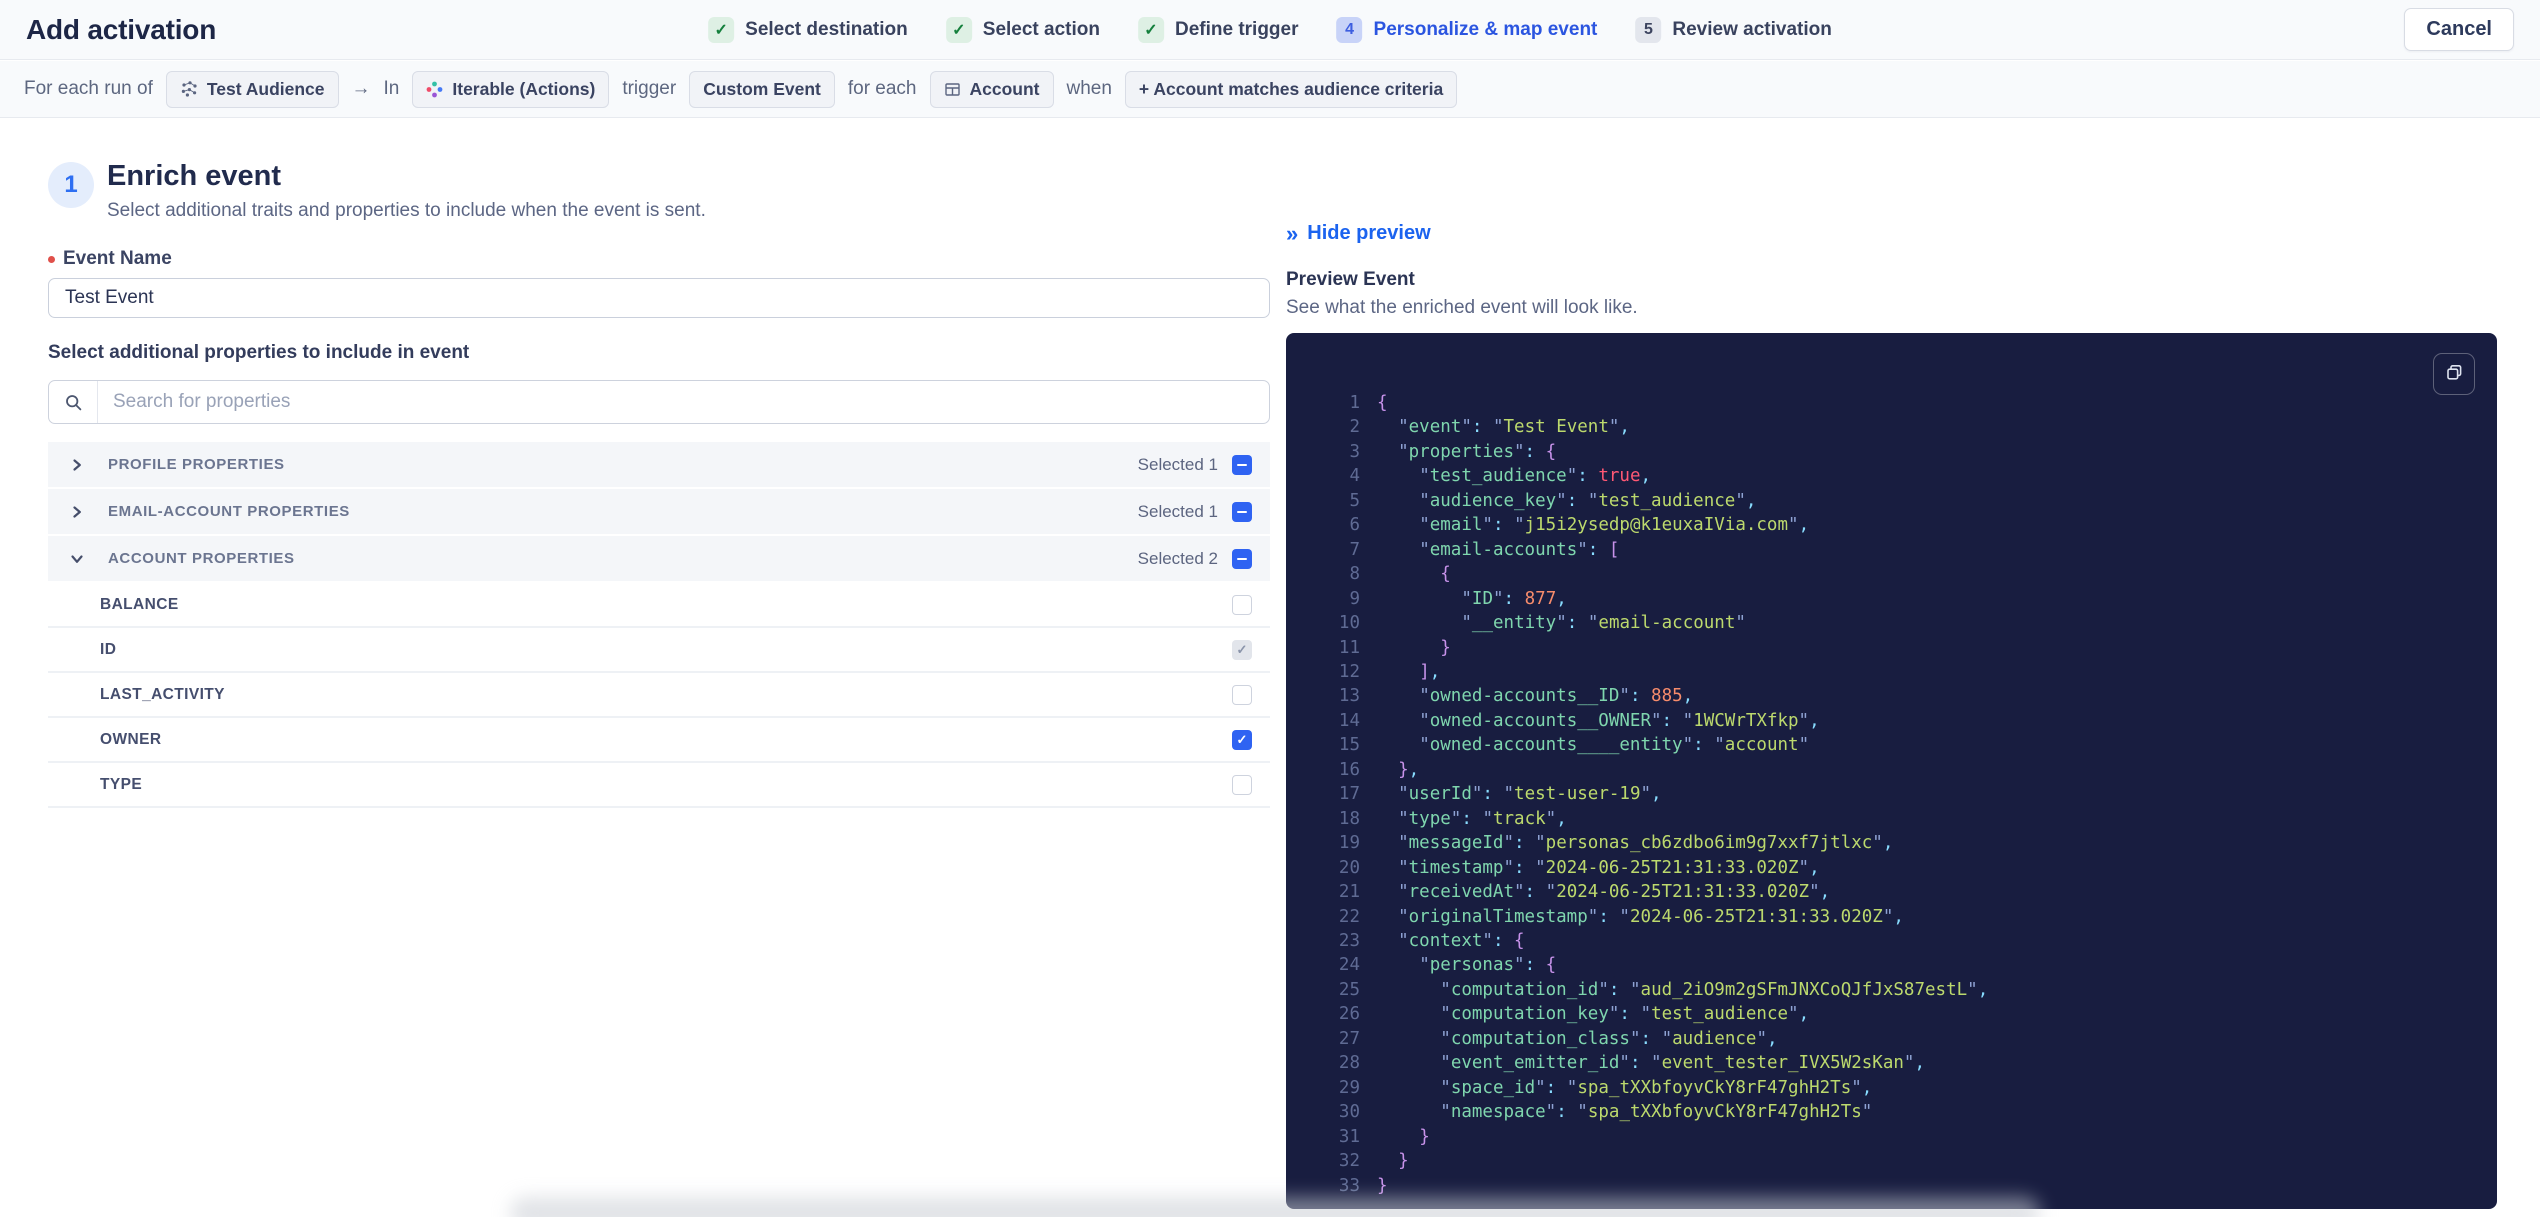 The height and width of the screenshot is (1217, 2540). Describe the element at coordinates (1354, 500) in the screenshot. I see `line-number: 5` at that location.